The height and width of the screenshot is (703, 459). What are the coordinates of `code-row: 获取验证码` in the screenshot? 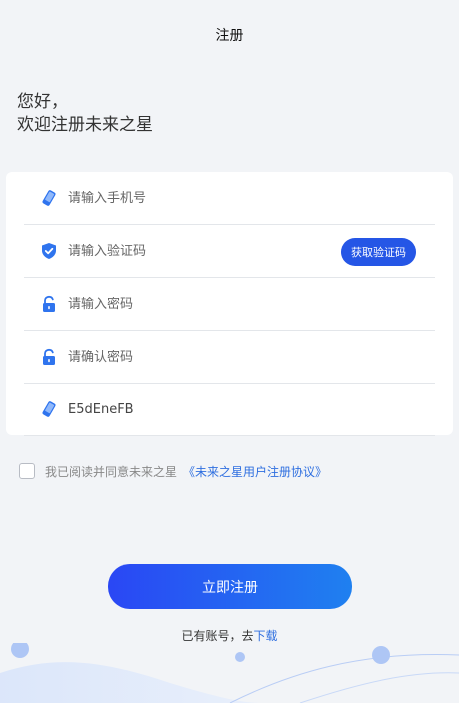 It's located at (229, 251).